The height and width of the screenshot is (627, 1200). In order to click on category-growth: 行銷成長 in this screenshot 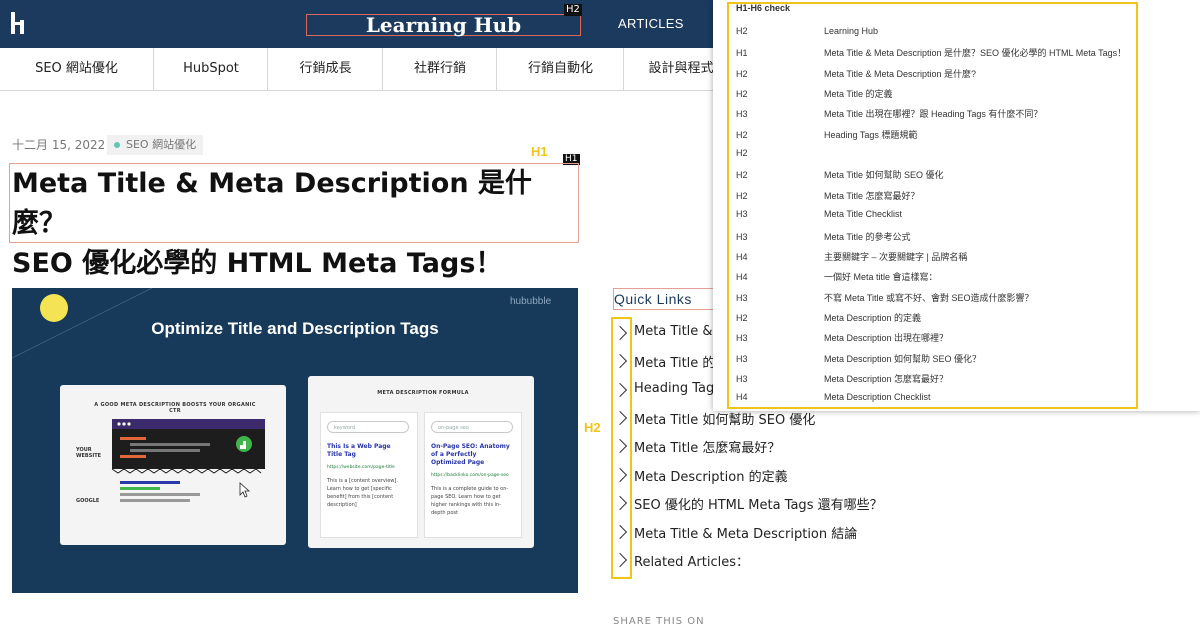, I will do `click(325, 69)`.